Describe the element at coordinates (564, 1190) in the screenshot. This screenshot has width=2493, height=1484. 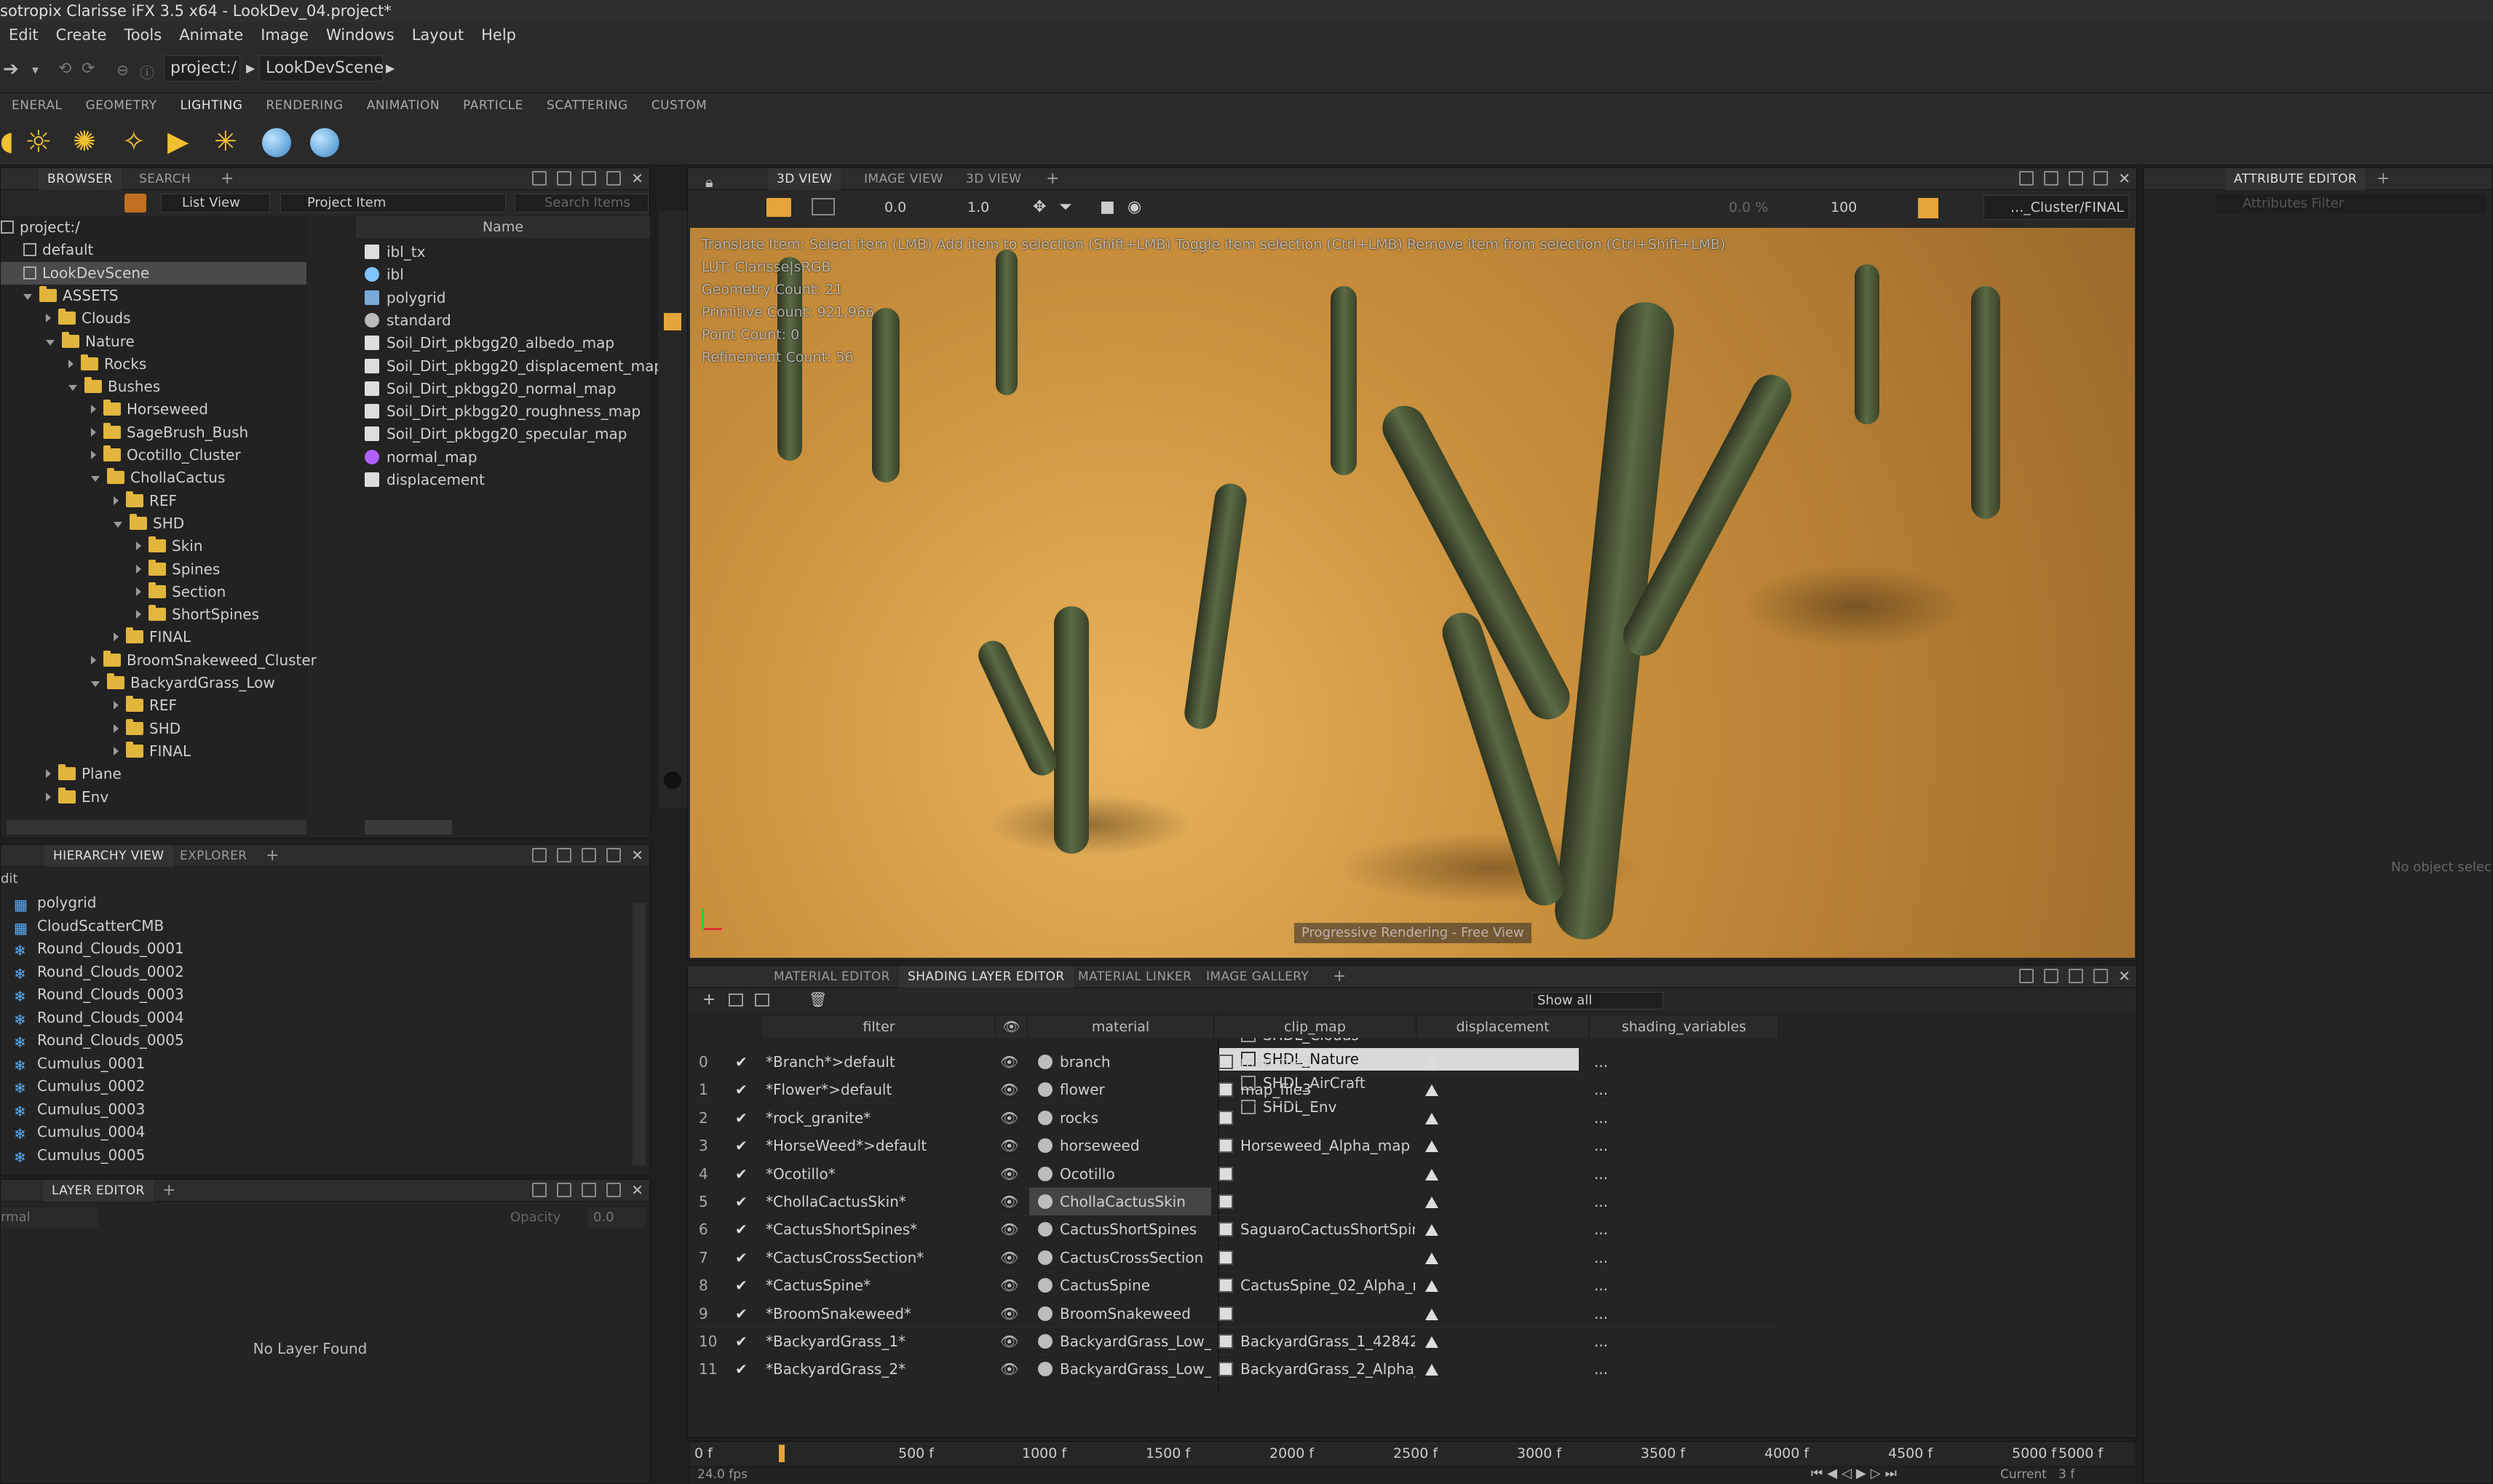
I see `layout-rows-icon` at that location.